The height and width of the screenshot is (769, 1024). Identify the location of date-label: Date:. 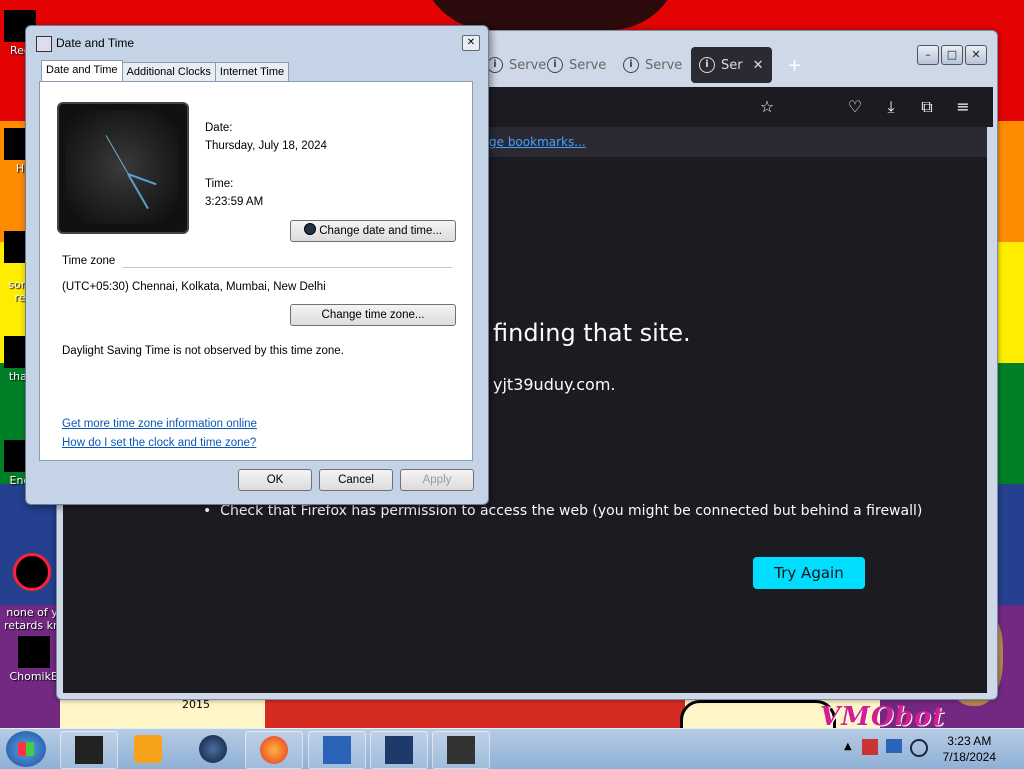
(219, 128).